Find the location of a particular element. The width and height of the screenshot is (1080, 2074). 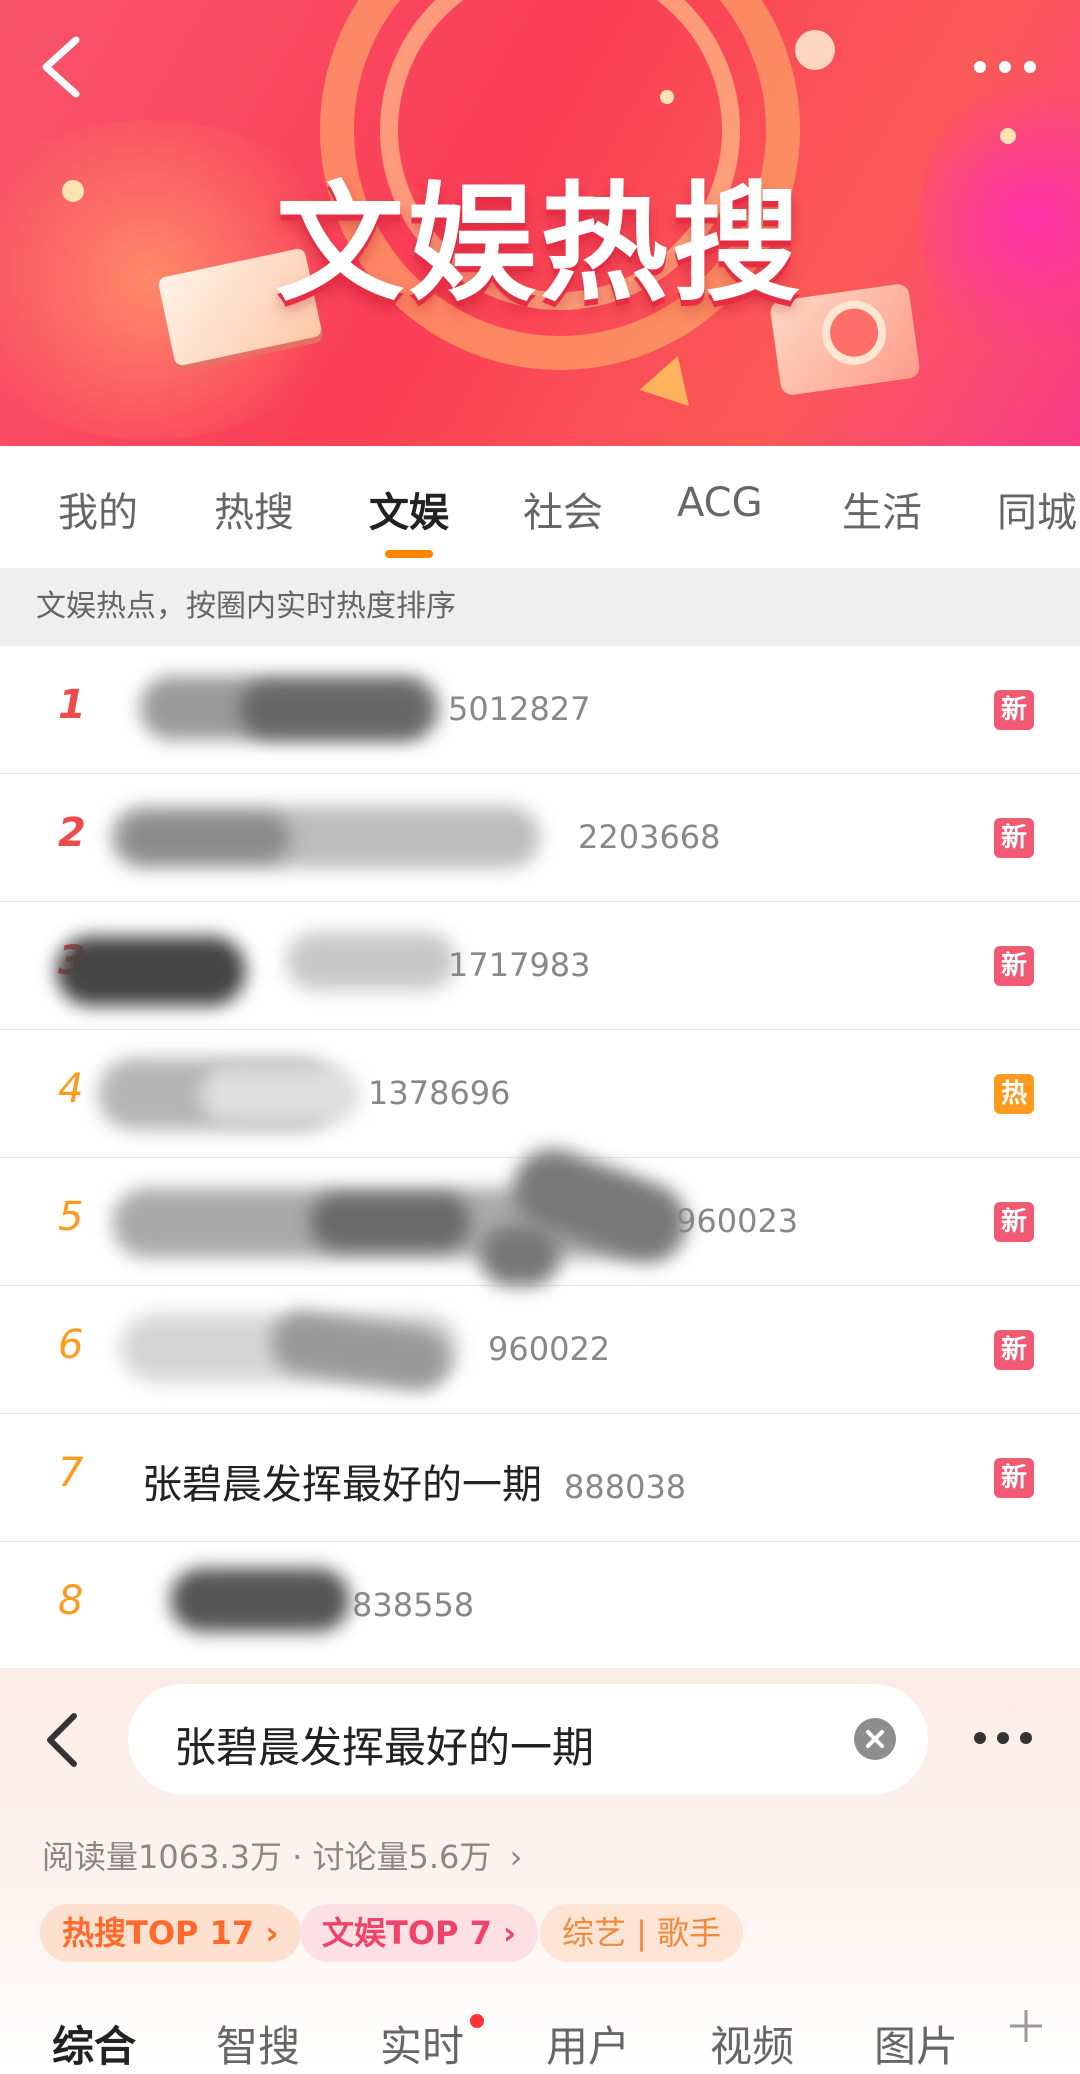

category-tabs: 我的 热搜 文娱 社会 ACG 生活 同城 is located at coordinates (540, 507).